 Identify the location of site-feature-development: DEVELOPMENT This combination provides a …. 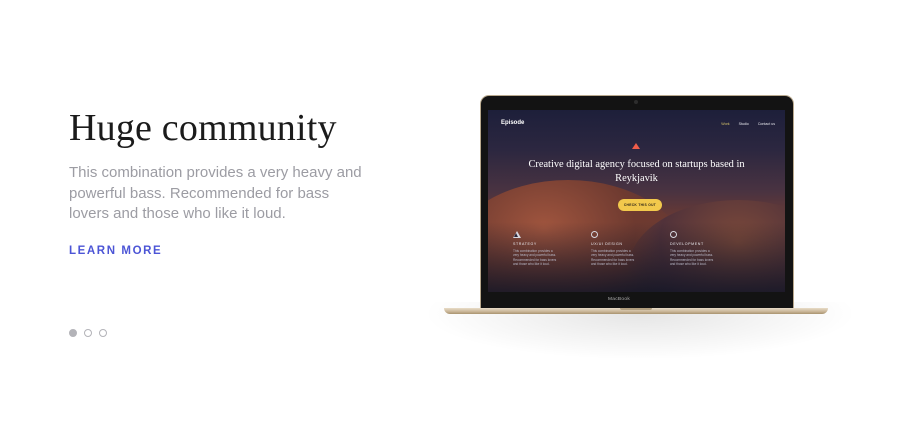
(706, 249).